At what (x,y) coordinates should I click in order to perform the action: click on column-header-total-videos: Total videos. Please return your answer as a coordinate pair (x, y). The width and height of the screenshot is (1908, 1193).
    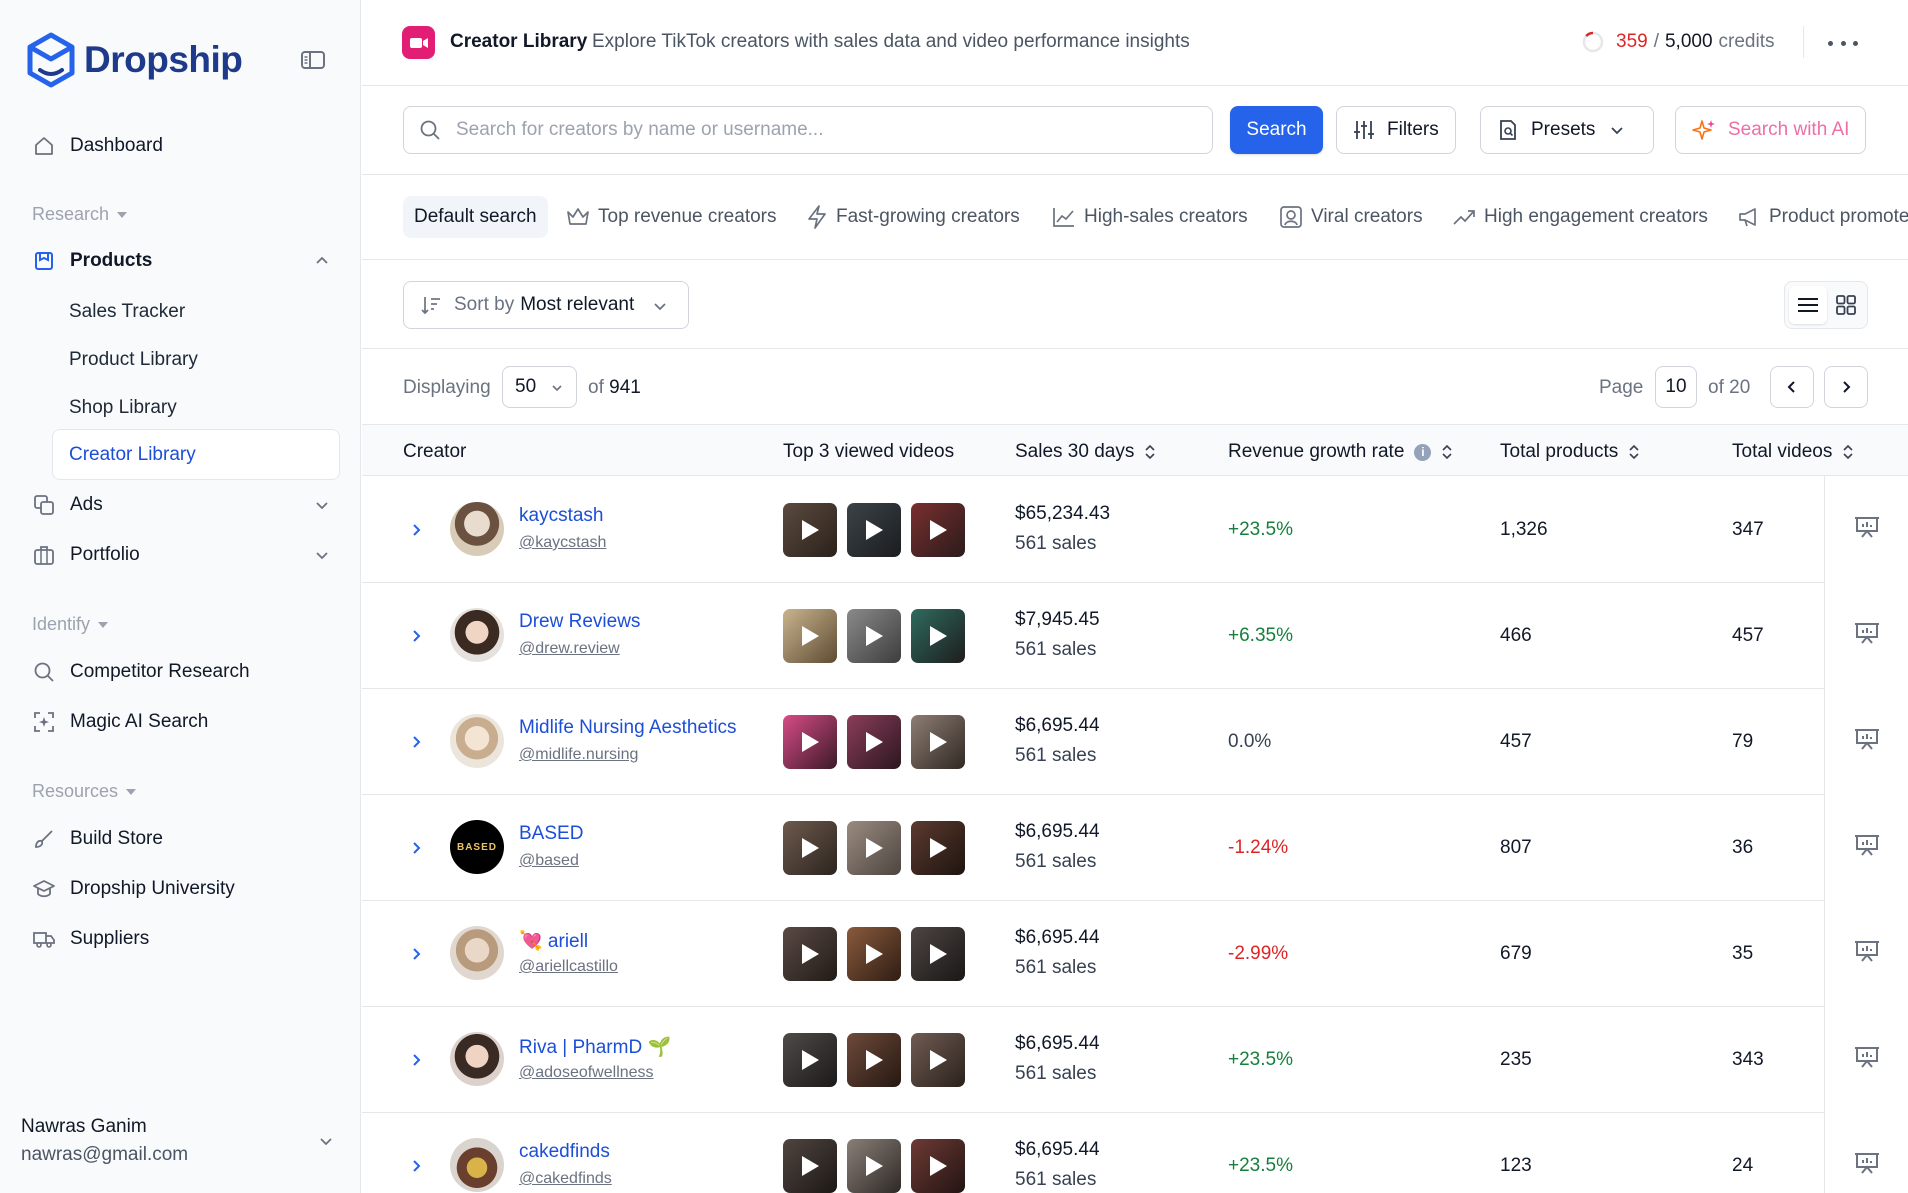
    Looking at the image, I should click on (1793, 452).